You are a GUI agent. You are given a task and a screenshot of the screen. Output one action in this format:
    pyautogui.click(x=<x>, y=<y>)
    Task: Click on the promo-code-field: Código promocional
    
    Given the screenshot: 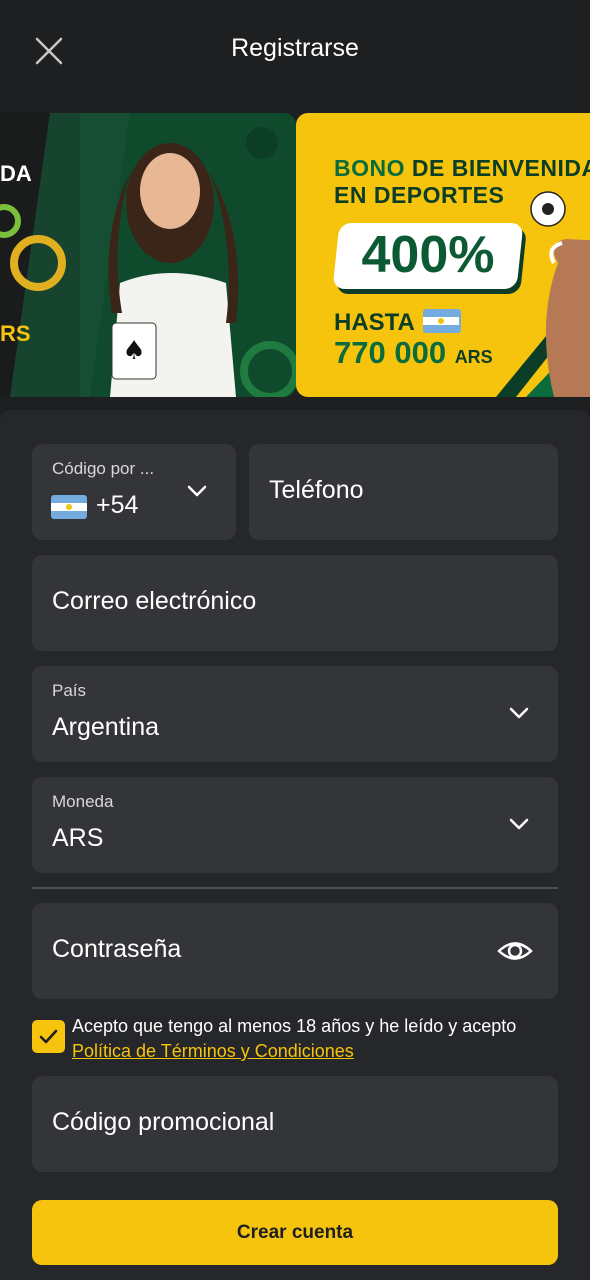 What is the action you would take?
    pyautogui.click(x=295, y=1124)
    